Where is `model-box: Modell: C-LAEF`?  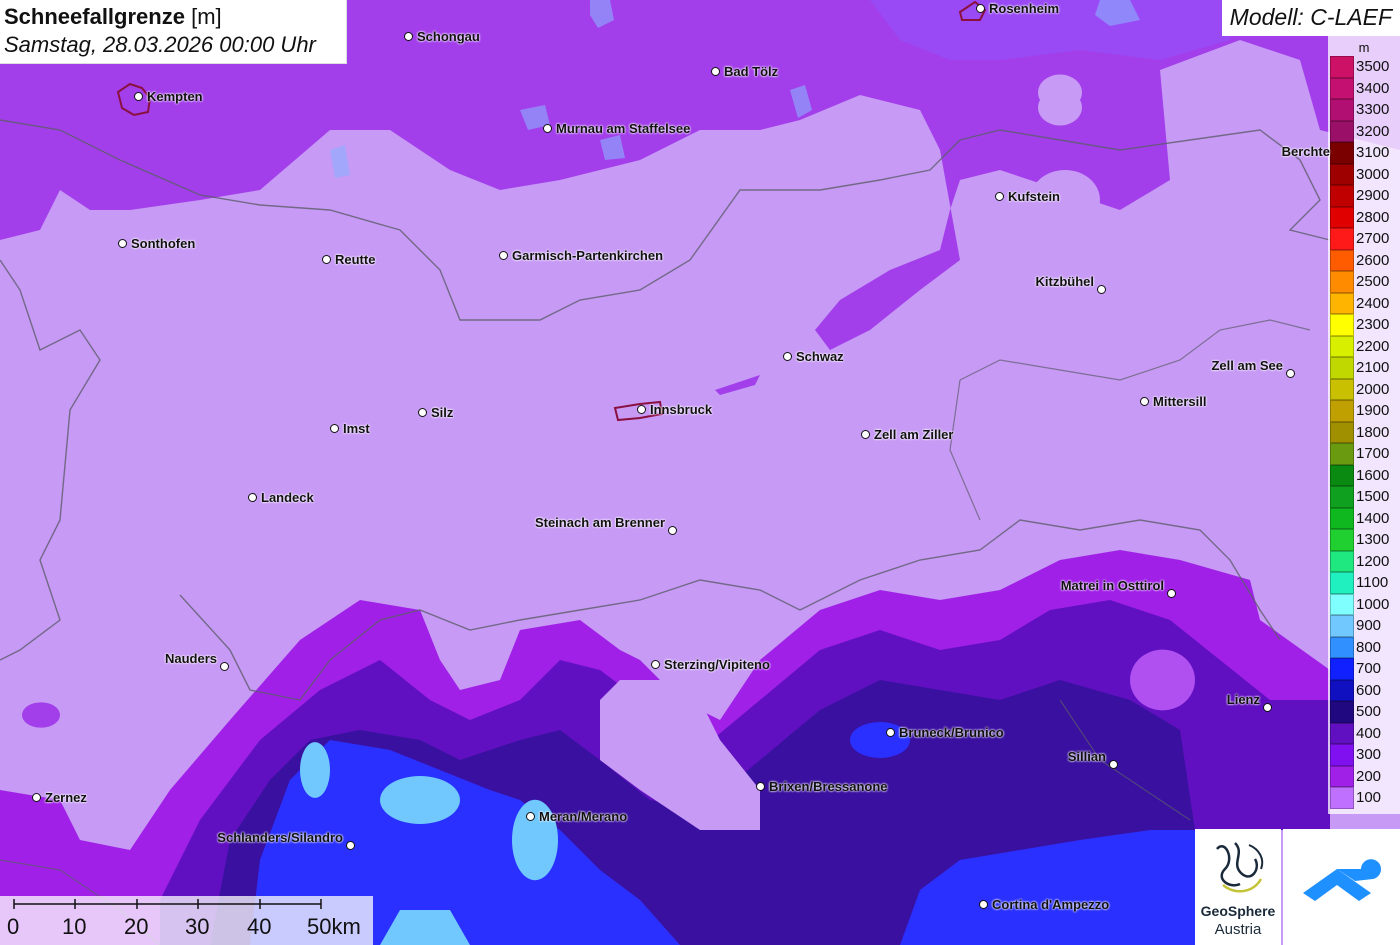
model-box: Modell: C-LAEF is located at coordinates (1311, 18).